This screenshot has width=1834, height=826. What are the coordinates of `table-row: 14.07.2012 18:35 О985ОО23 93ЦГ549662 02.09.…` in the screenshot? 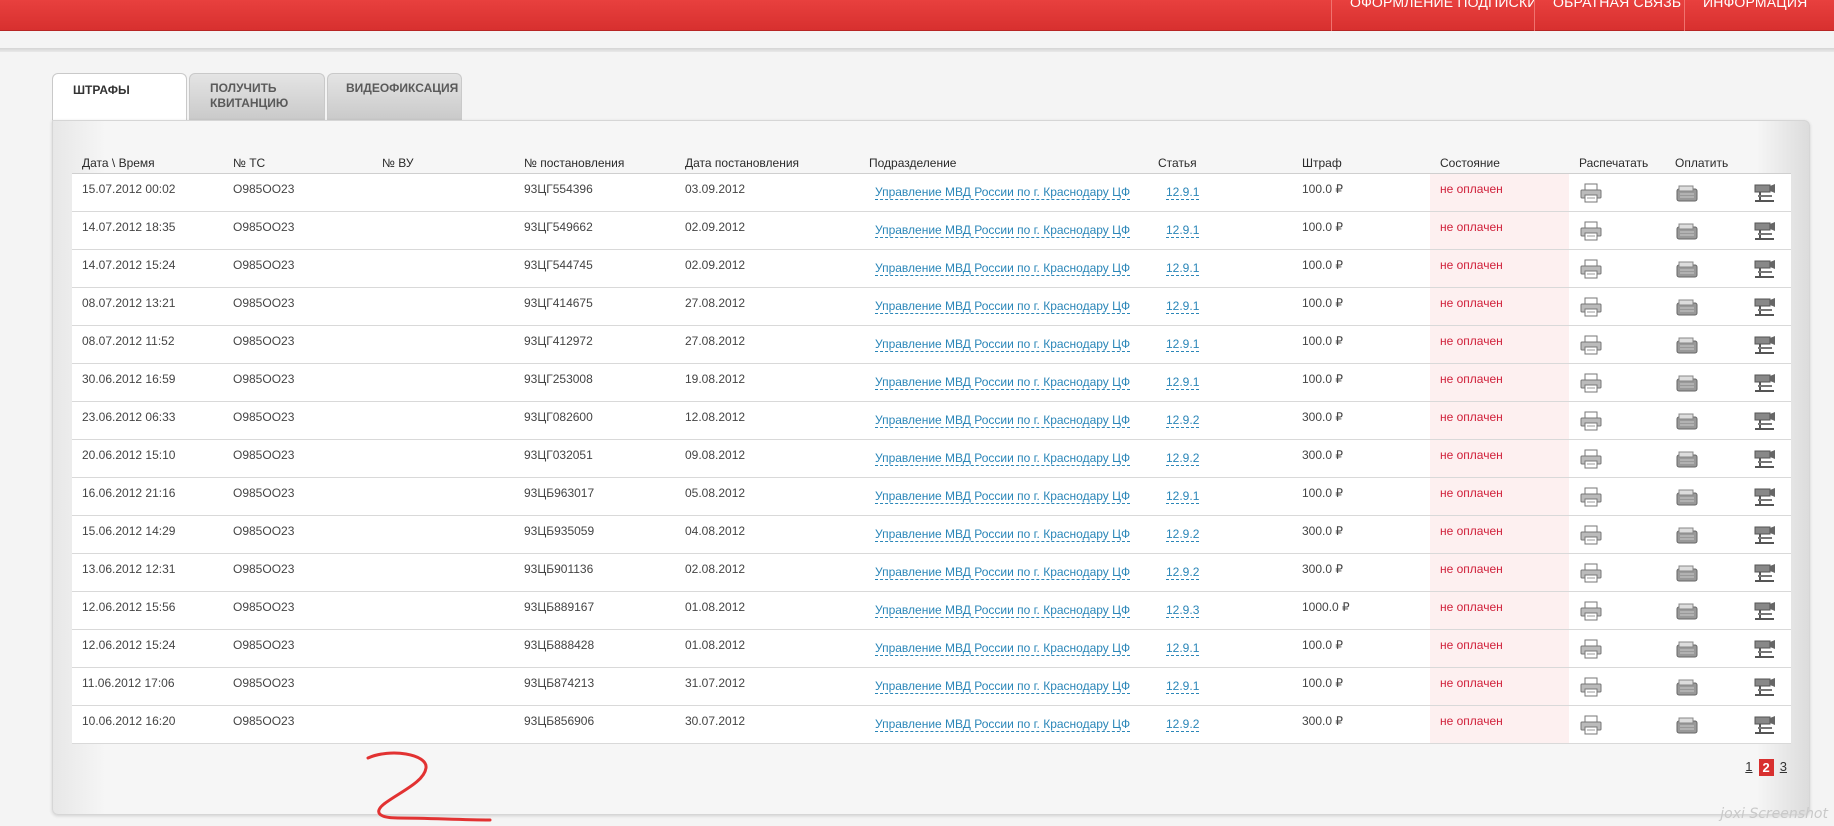 It's located at (931, 230).